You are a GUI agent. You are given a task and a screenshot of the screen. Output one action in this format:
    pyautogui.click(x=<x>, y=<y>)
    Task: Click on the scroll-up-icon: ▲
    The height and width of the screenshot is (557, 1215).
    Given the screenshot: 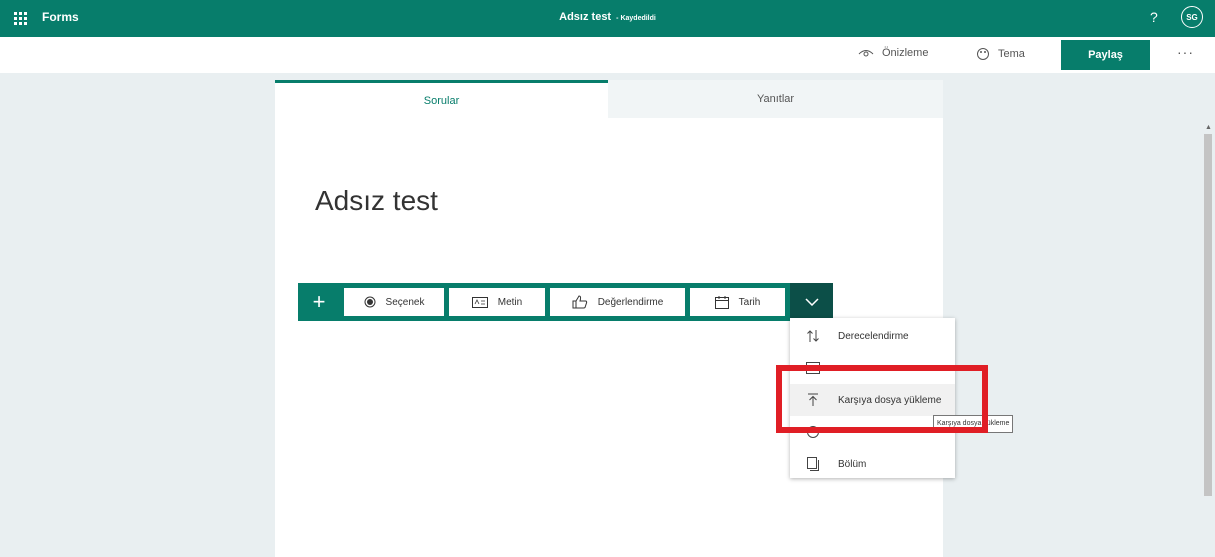 What is the action you would take?
    pyautogui.click(x=1208, y=127)
    